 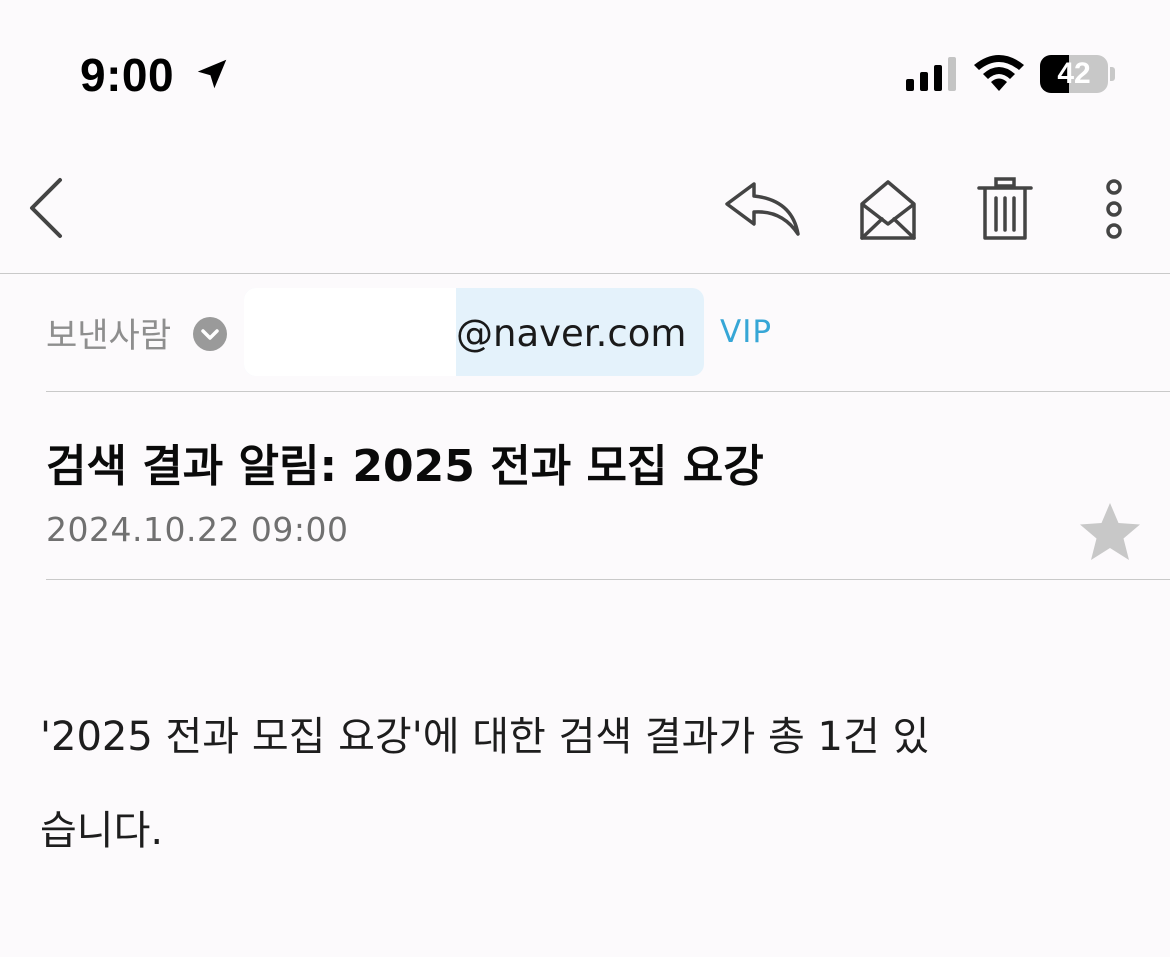 I want to click on battery-indicator: 42, so click(x=1075, y=74).